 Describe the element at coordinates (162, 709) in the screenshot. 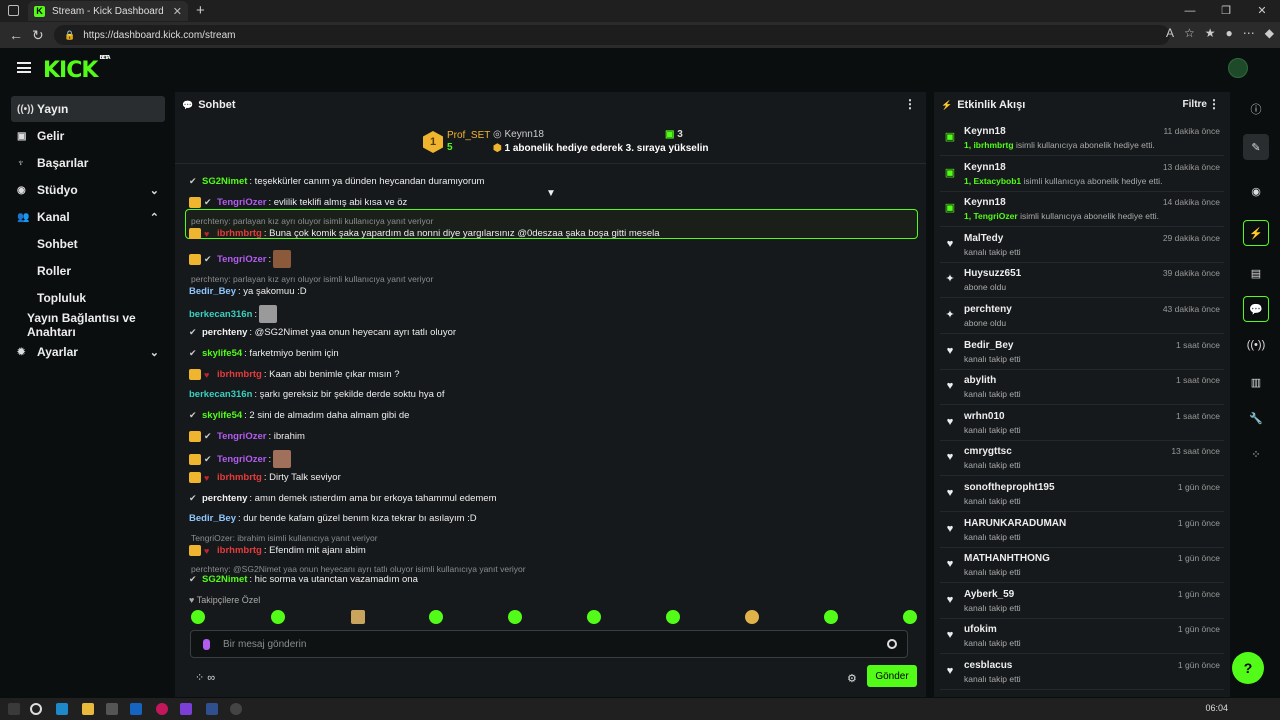

I see `opera-icon` at that location.